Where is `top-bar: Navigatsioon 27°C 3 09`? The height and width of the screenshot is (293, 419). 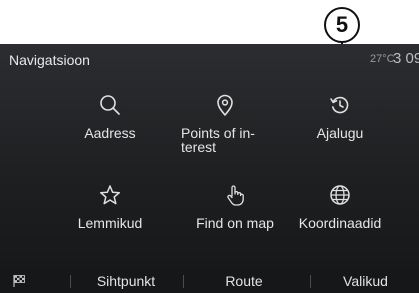
top-bar: Navigatsioon 27°C 3 09 is located at coordinates (209, 62).